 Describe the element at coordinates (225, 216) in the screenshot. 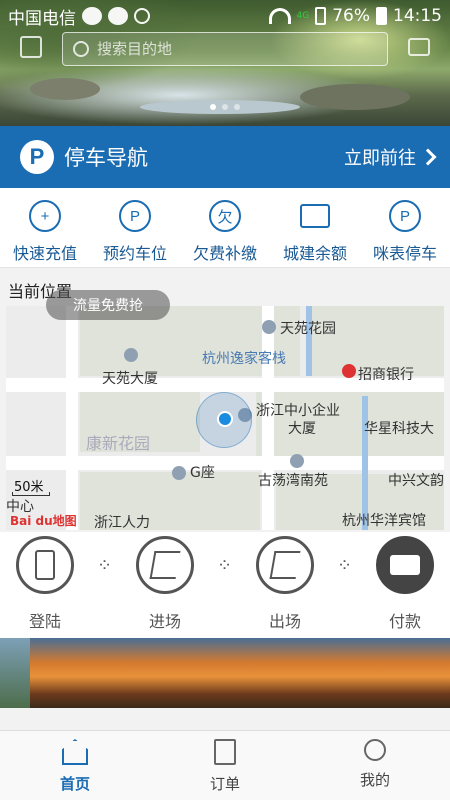

I see `arrears-icon: 欠` at that location.